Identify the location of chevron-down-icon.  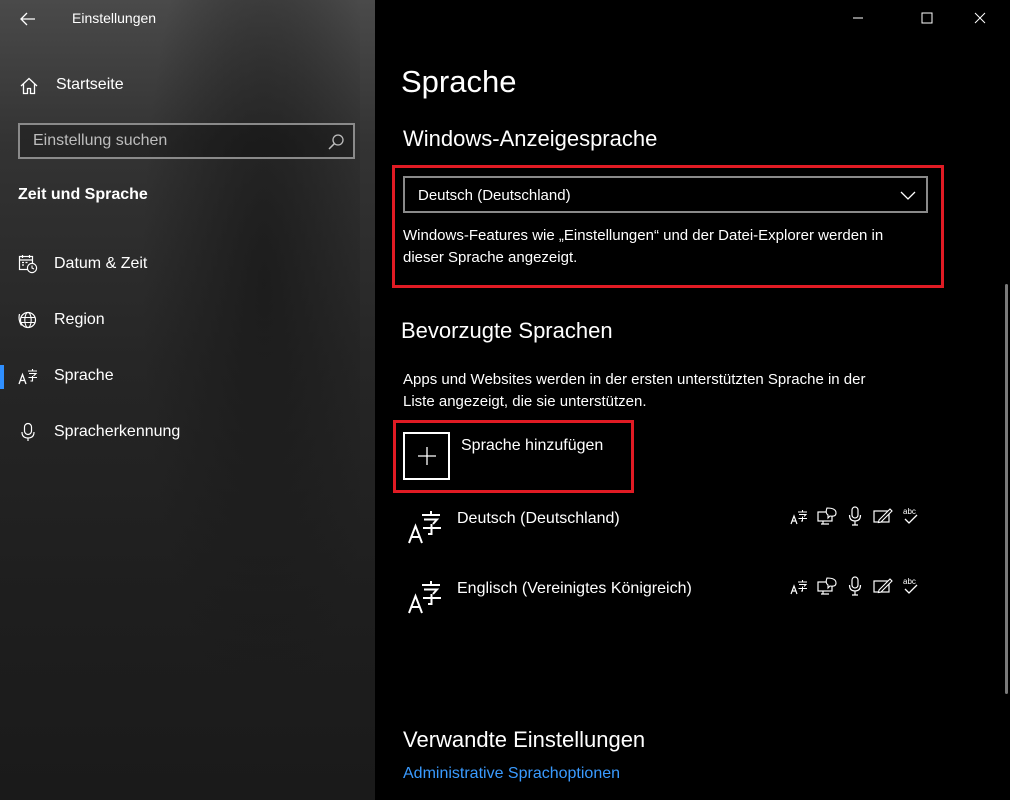
(908, 195).